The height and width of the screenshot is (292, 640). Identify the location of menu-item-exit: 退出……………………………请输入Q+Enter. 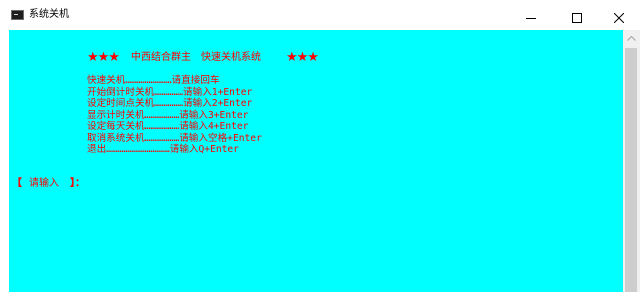
(163, 149).